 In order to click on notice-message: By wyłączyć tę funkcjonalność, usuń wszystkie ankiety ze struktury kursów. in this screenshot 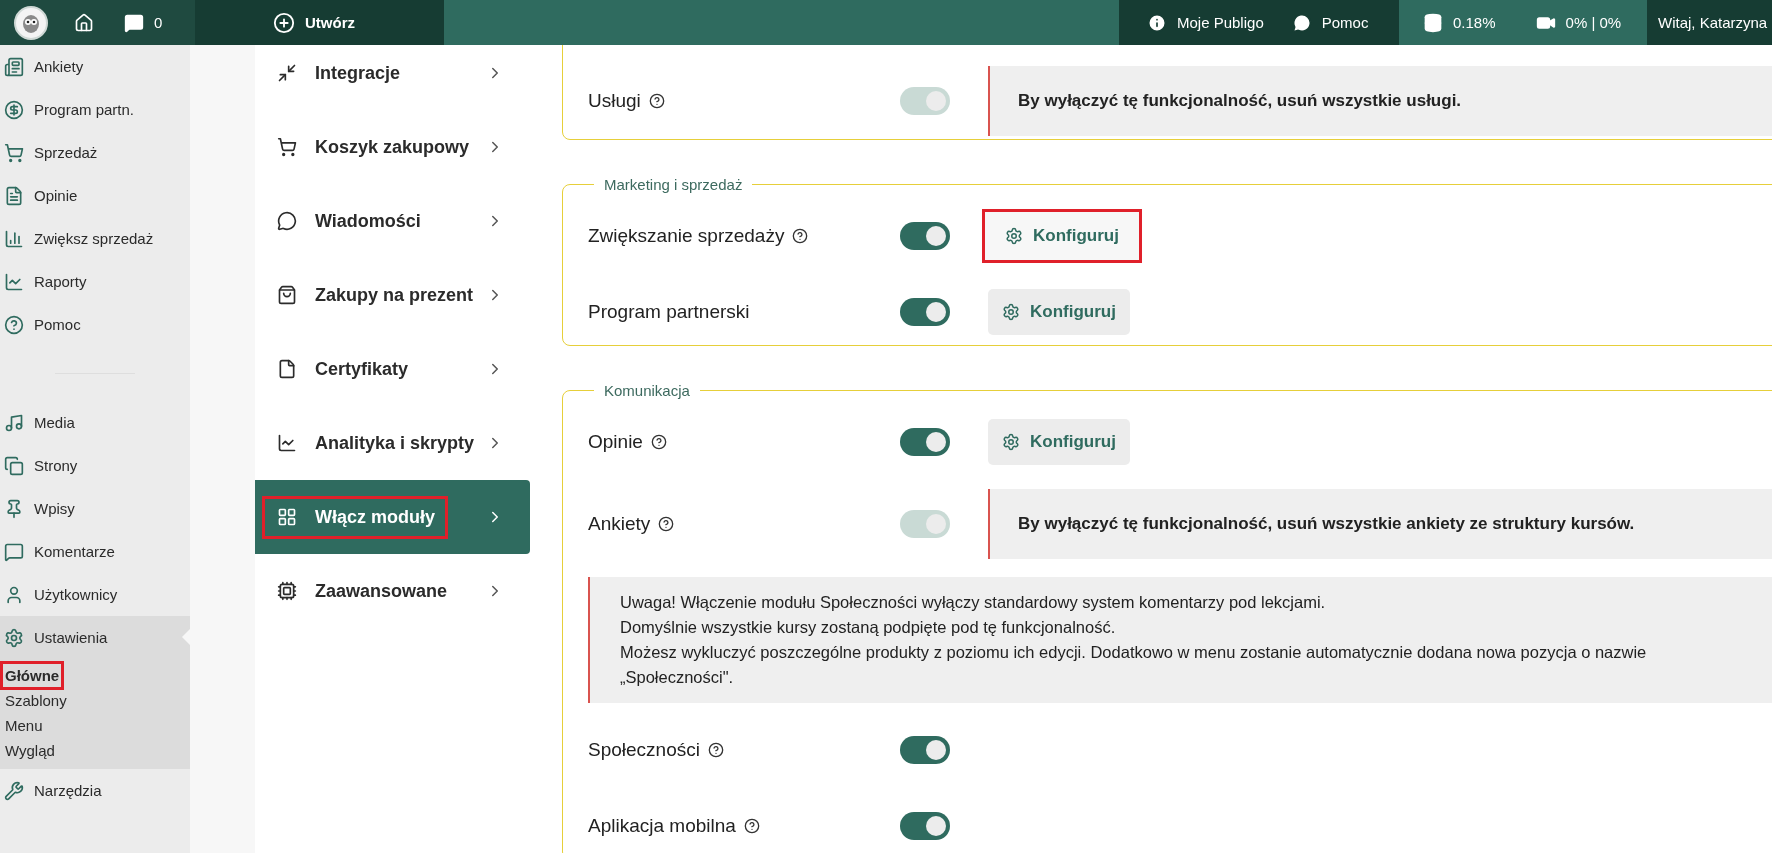, I will do `click(1380, 524)`.